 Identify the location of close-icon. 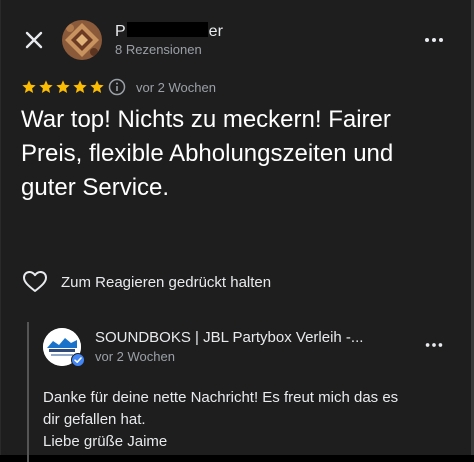
(34, 40).